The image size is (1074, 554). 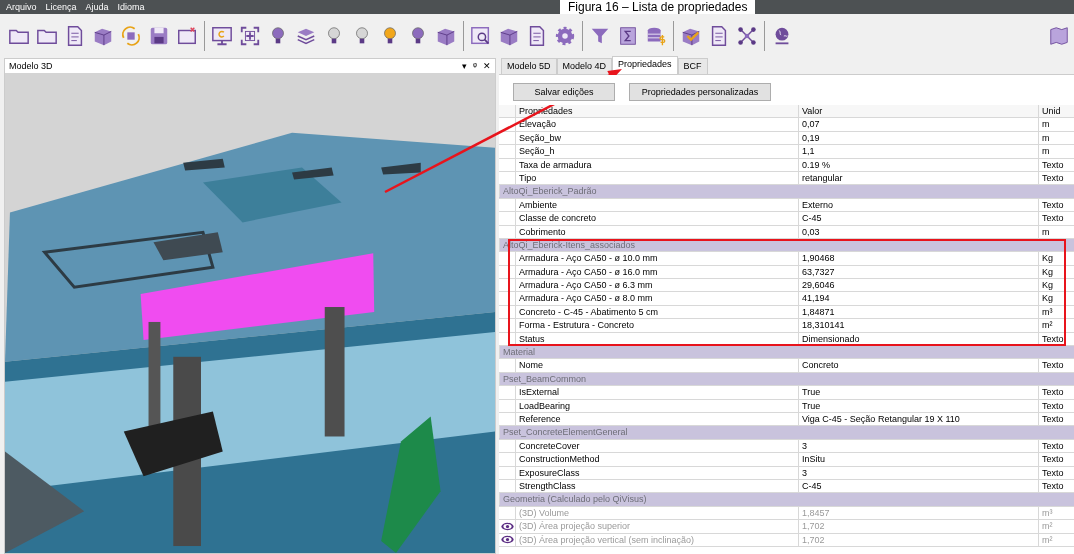 What do you see at coordinates (918, 459) in the screenshot?
I see `table-cell: InSitu` at bounding box center [918, 459].